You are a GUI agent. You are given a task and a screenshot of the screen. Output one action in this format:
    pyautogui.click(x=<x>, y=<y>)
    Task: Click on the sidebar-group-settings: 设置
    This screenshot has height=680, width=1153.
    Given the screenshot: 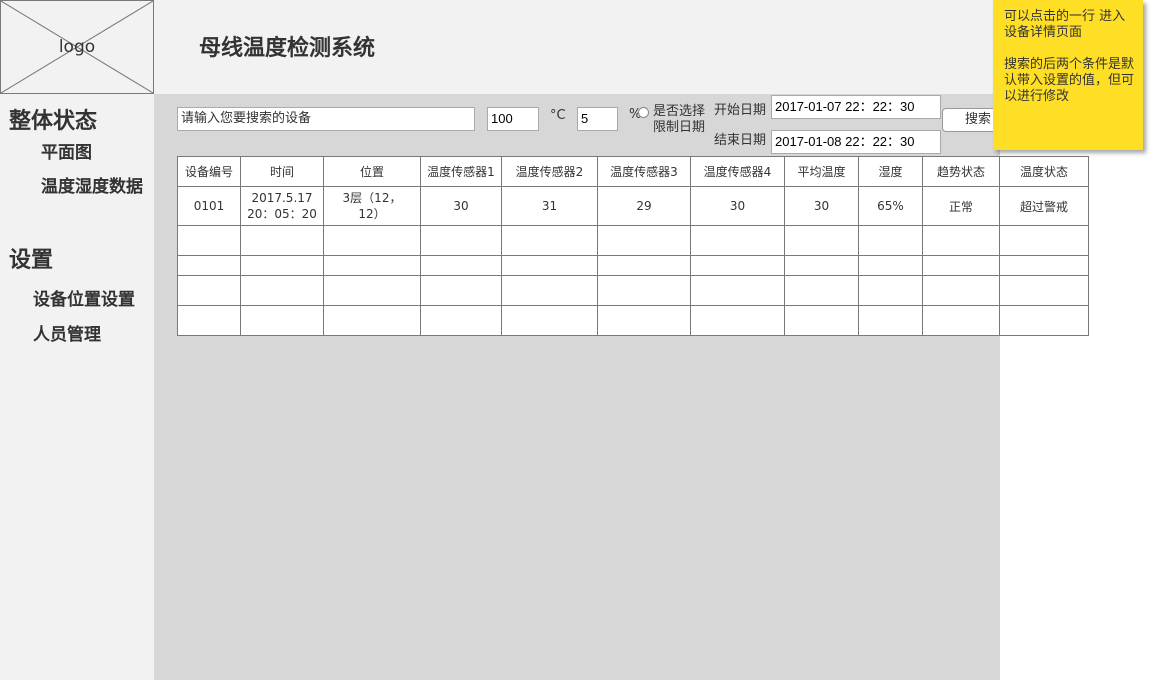 What is the action you would take?
    pyautogui.click(x=31, y=258)
    